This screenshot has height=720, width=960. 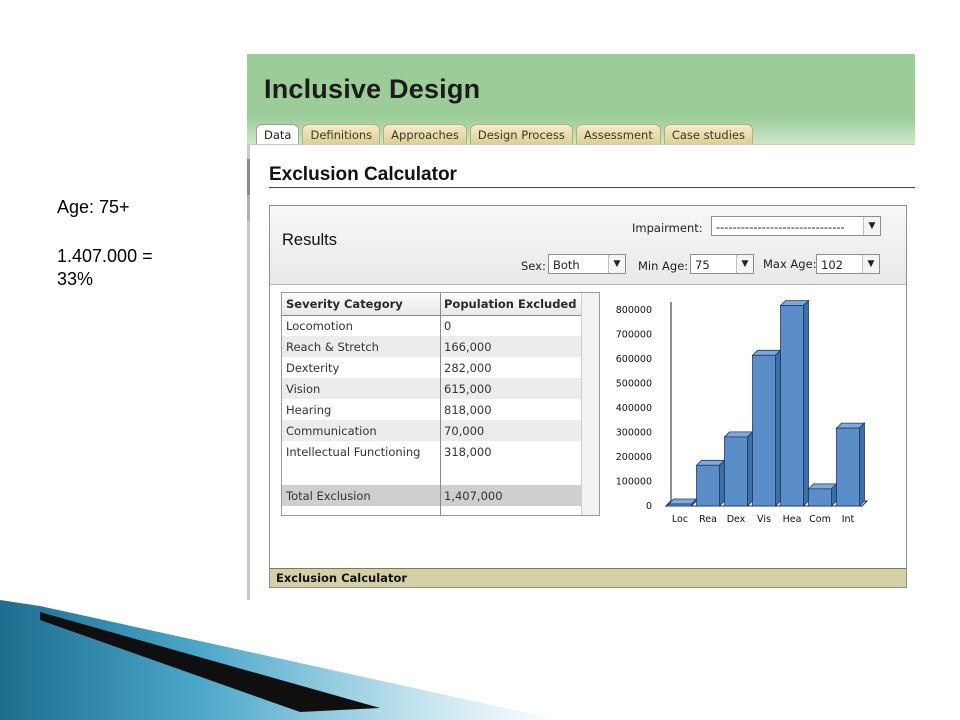 I want to click on y-tick-label: 600000, so click(x=634, y=359).